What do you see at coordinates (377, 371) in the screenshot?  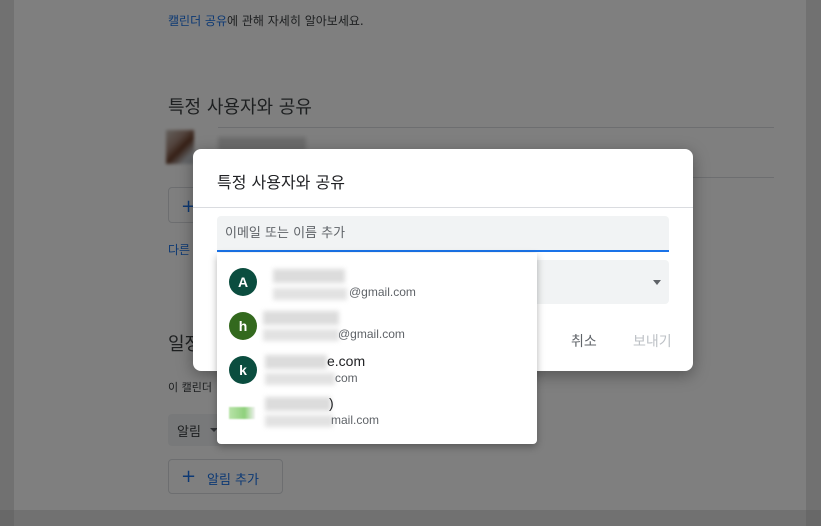 I see `suggestion-item: k e.com com` at bounding box center [377, 371].